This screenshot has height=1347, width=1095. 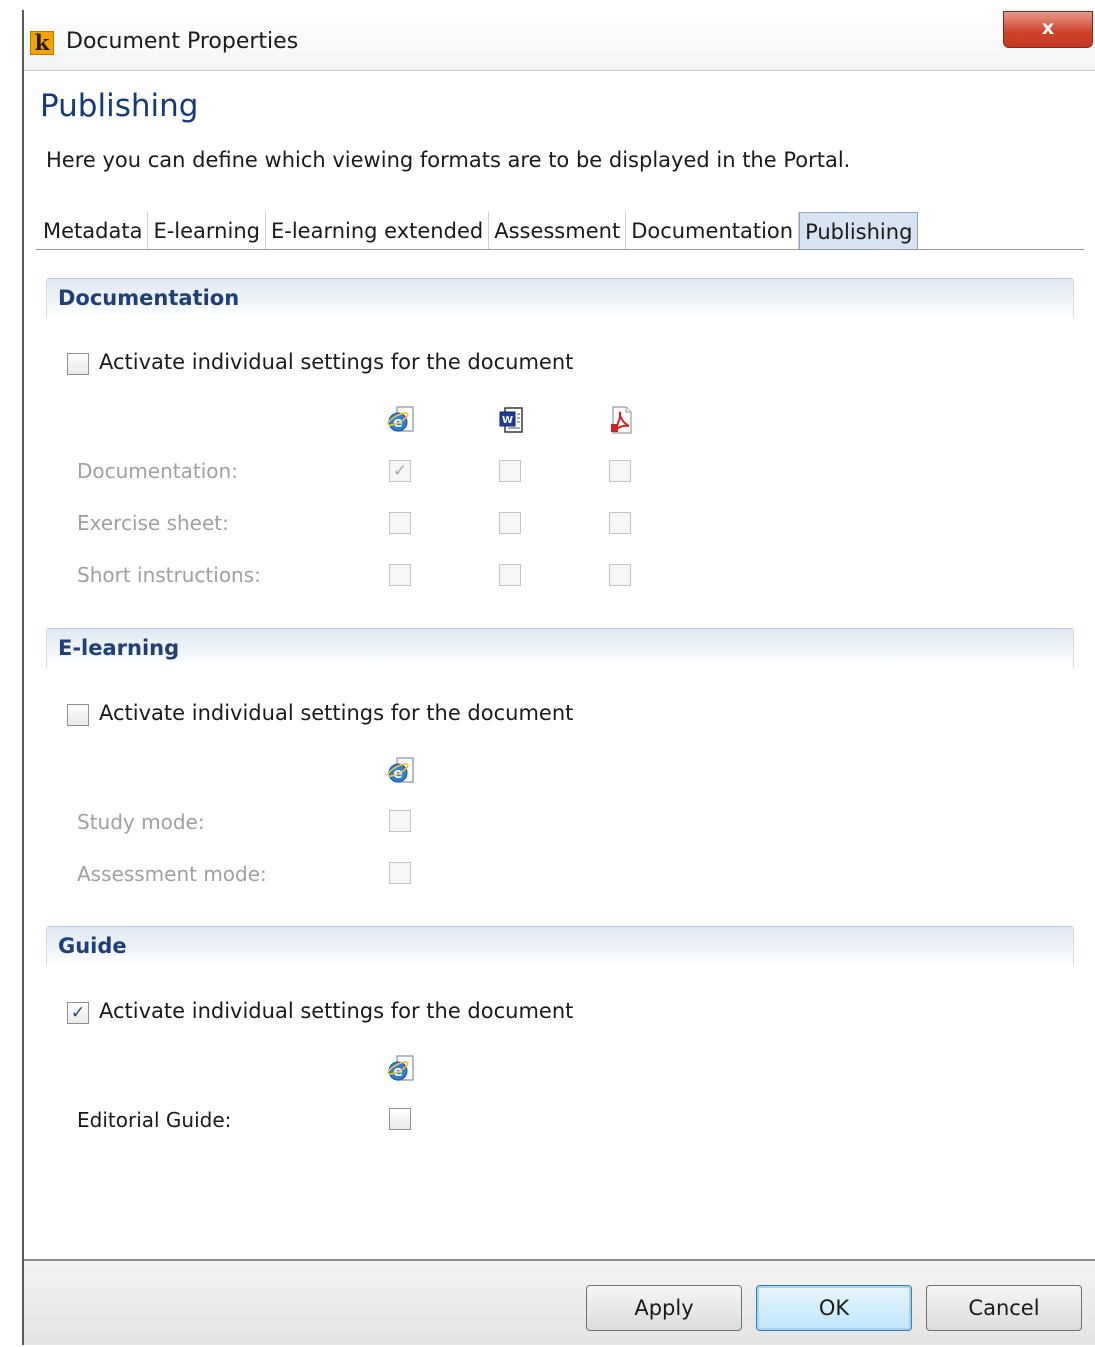 What do you see at coordinates (182, 41) in the screenshot?
I see `window-title: Document Properties` at bounding box center [182, 41].